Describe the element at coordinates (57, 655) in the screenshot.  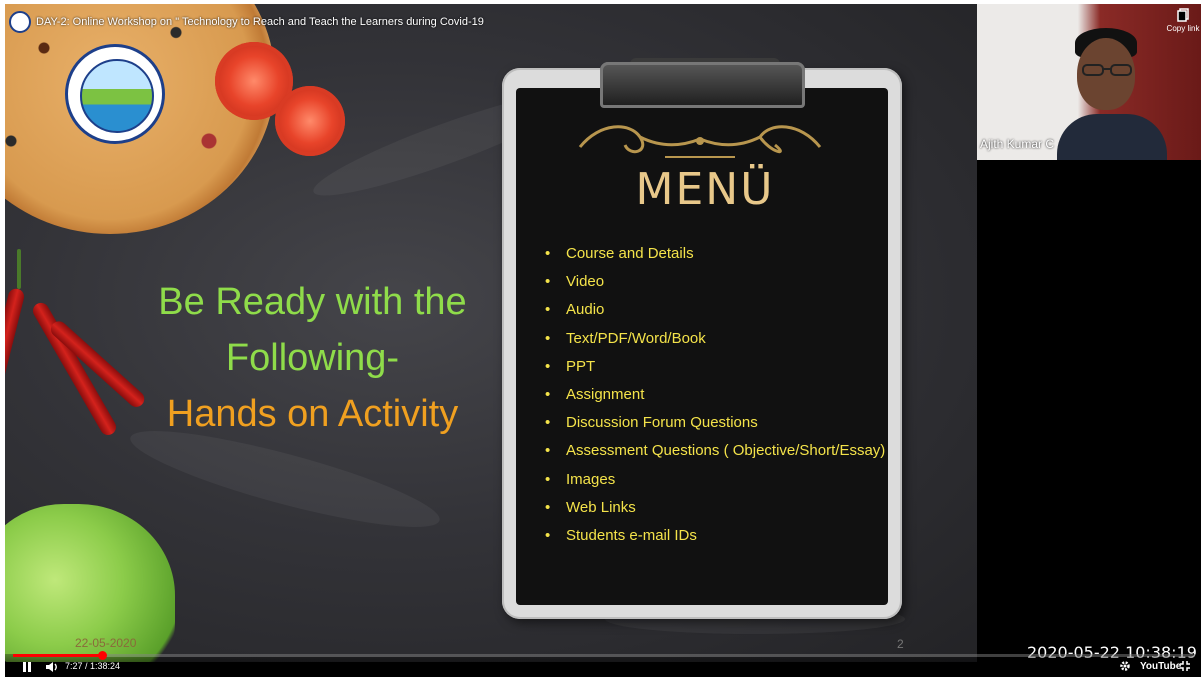
I see `progress-played` at that location.